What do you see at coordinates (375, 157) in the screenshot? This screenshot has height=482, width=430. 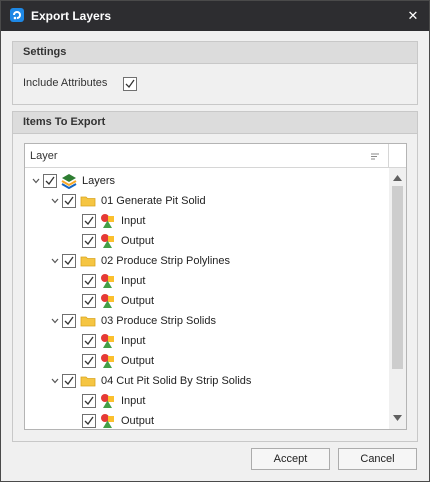 I see `column-menu-icon` at bounding box center [375, 157].